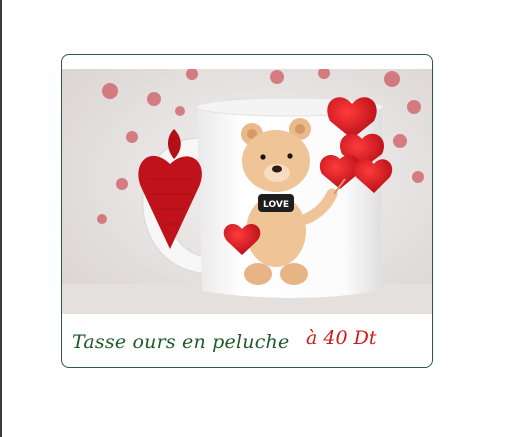 The width and height of the screenshot is (521, 437). Describe the element at coordinates (276, 205) in the screenshot. I see `bear-shirt-text: LOVE` at that location.